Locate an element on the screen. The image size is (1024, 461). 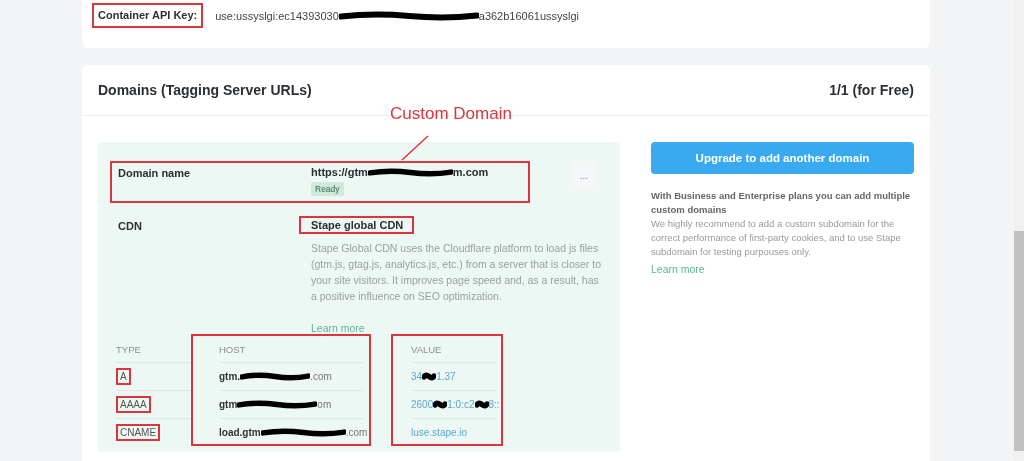
record-type: AAAA is located at coordinates (133, 404).